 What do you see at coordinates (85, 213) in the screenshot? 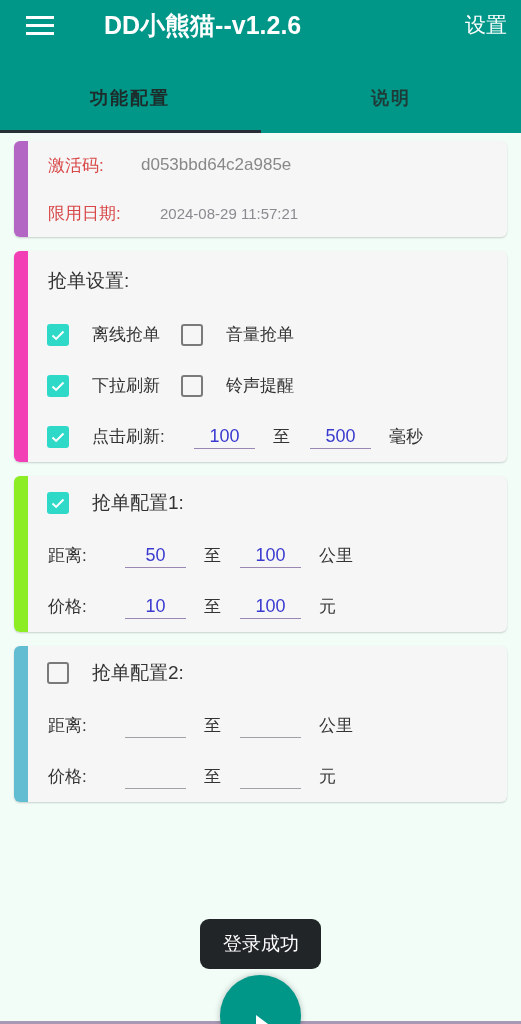
I see `field-label: 限用日期:` at bounding box center [85, 213].